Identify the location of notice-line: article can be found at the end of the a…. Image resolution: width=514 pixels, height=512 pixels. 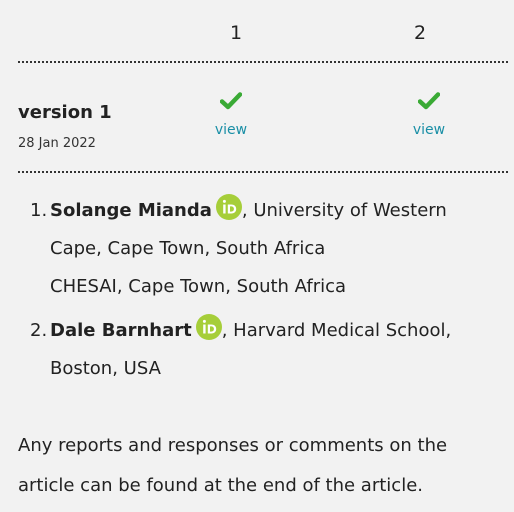
(220, 485).